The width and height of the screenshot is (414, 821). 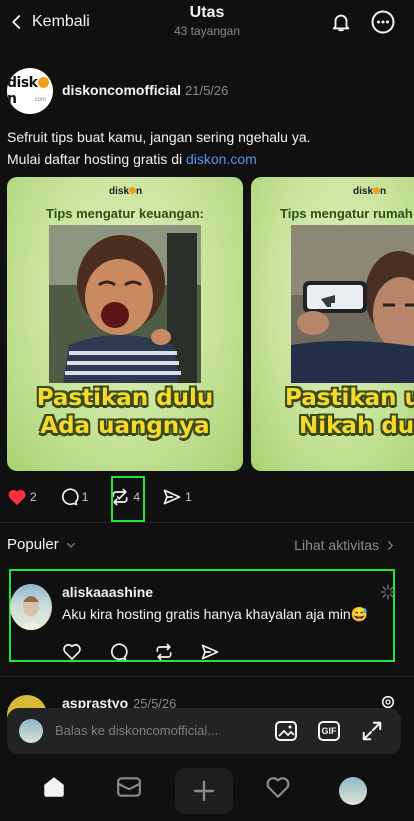 I want to click on post-text-prefix: Mulai daftar hosting gratis di, so click(x=96, y=159).